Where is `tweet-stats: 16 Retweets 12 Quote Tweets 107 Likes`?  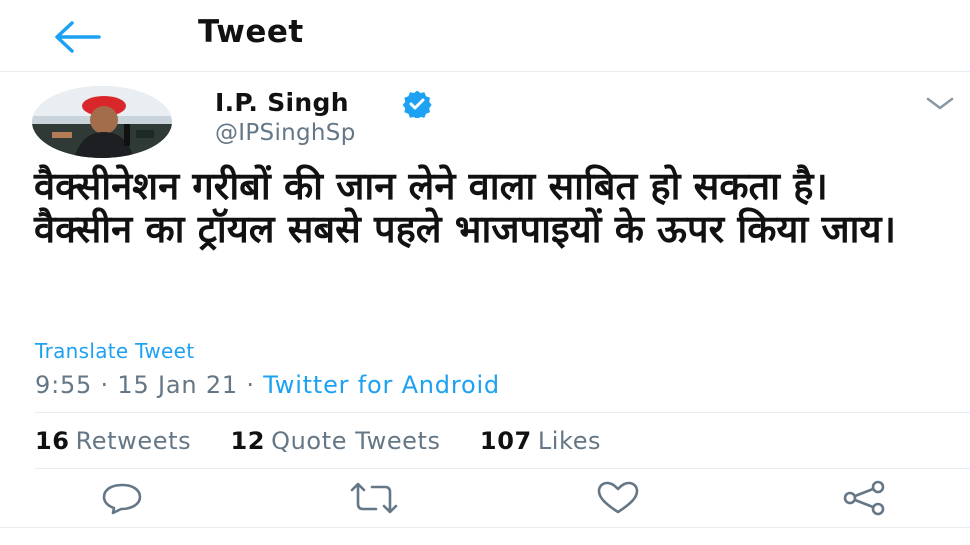
tweet-stats: 16 Retweets 12 Quote Tweets 107 Likes is located at coordinates (333, 441).